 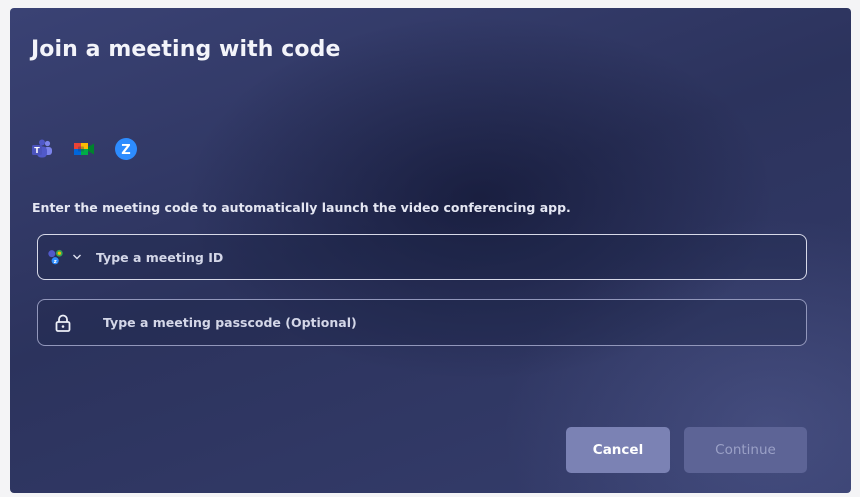 I want to click on lock-icon, so click(x=63, y=323).